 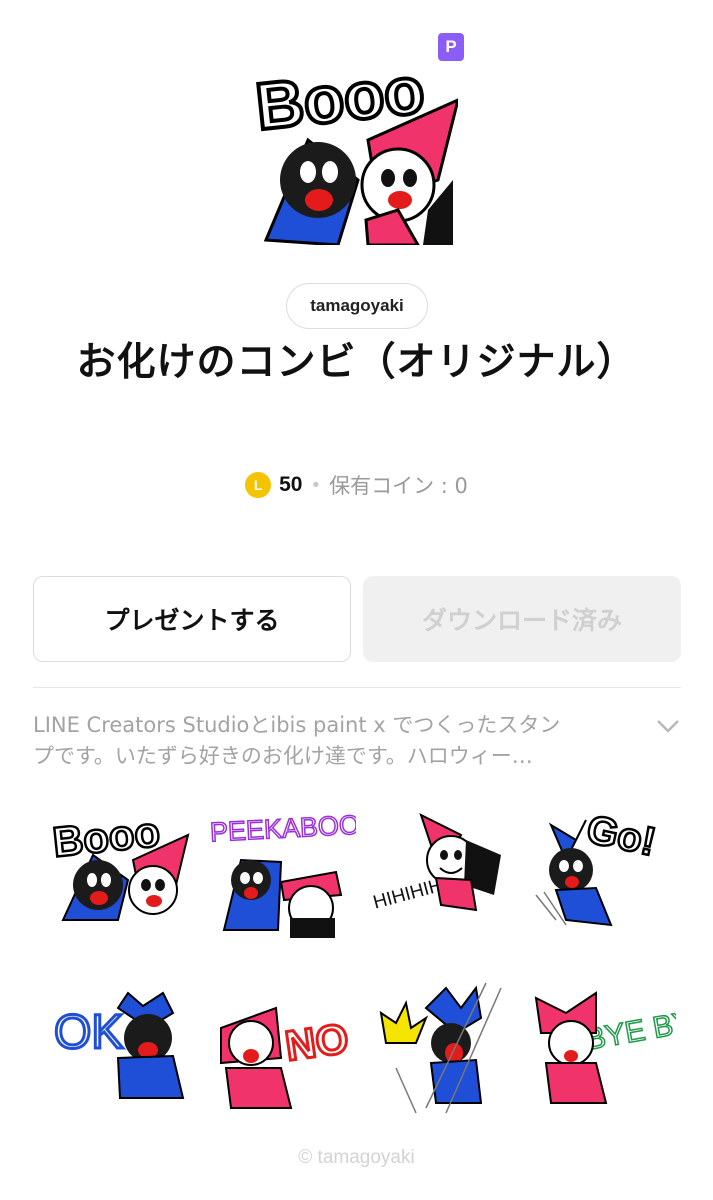 What do you see at coordinates (356, 362) in the screenshot?
I see `sticker-title: お化けのコンビ（オリジナル）` at bounding box center [356, 362].